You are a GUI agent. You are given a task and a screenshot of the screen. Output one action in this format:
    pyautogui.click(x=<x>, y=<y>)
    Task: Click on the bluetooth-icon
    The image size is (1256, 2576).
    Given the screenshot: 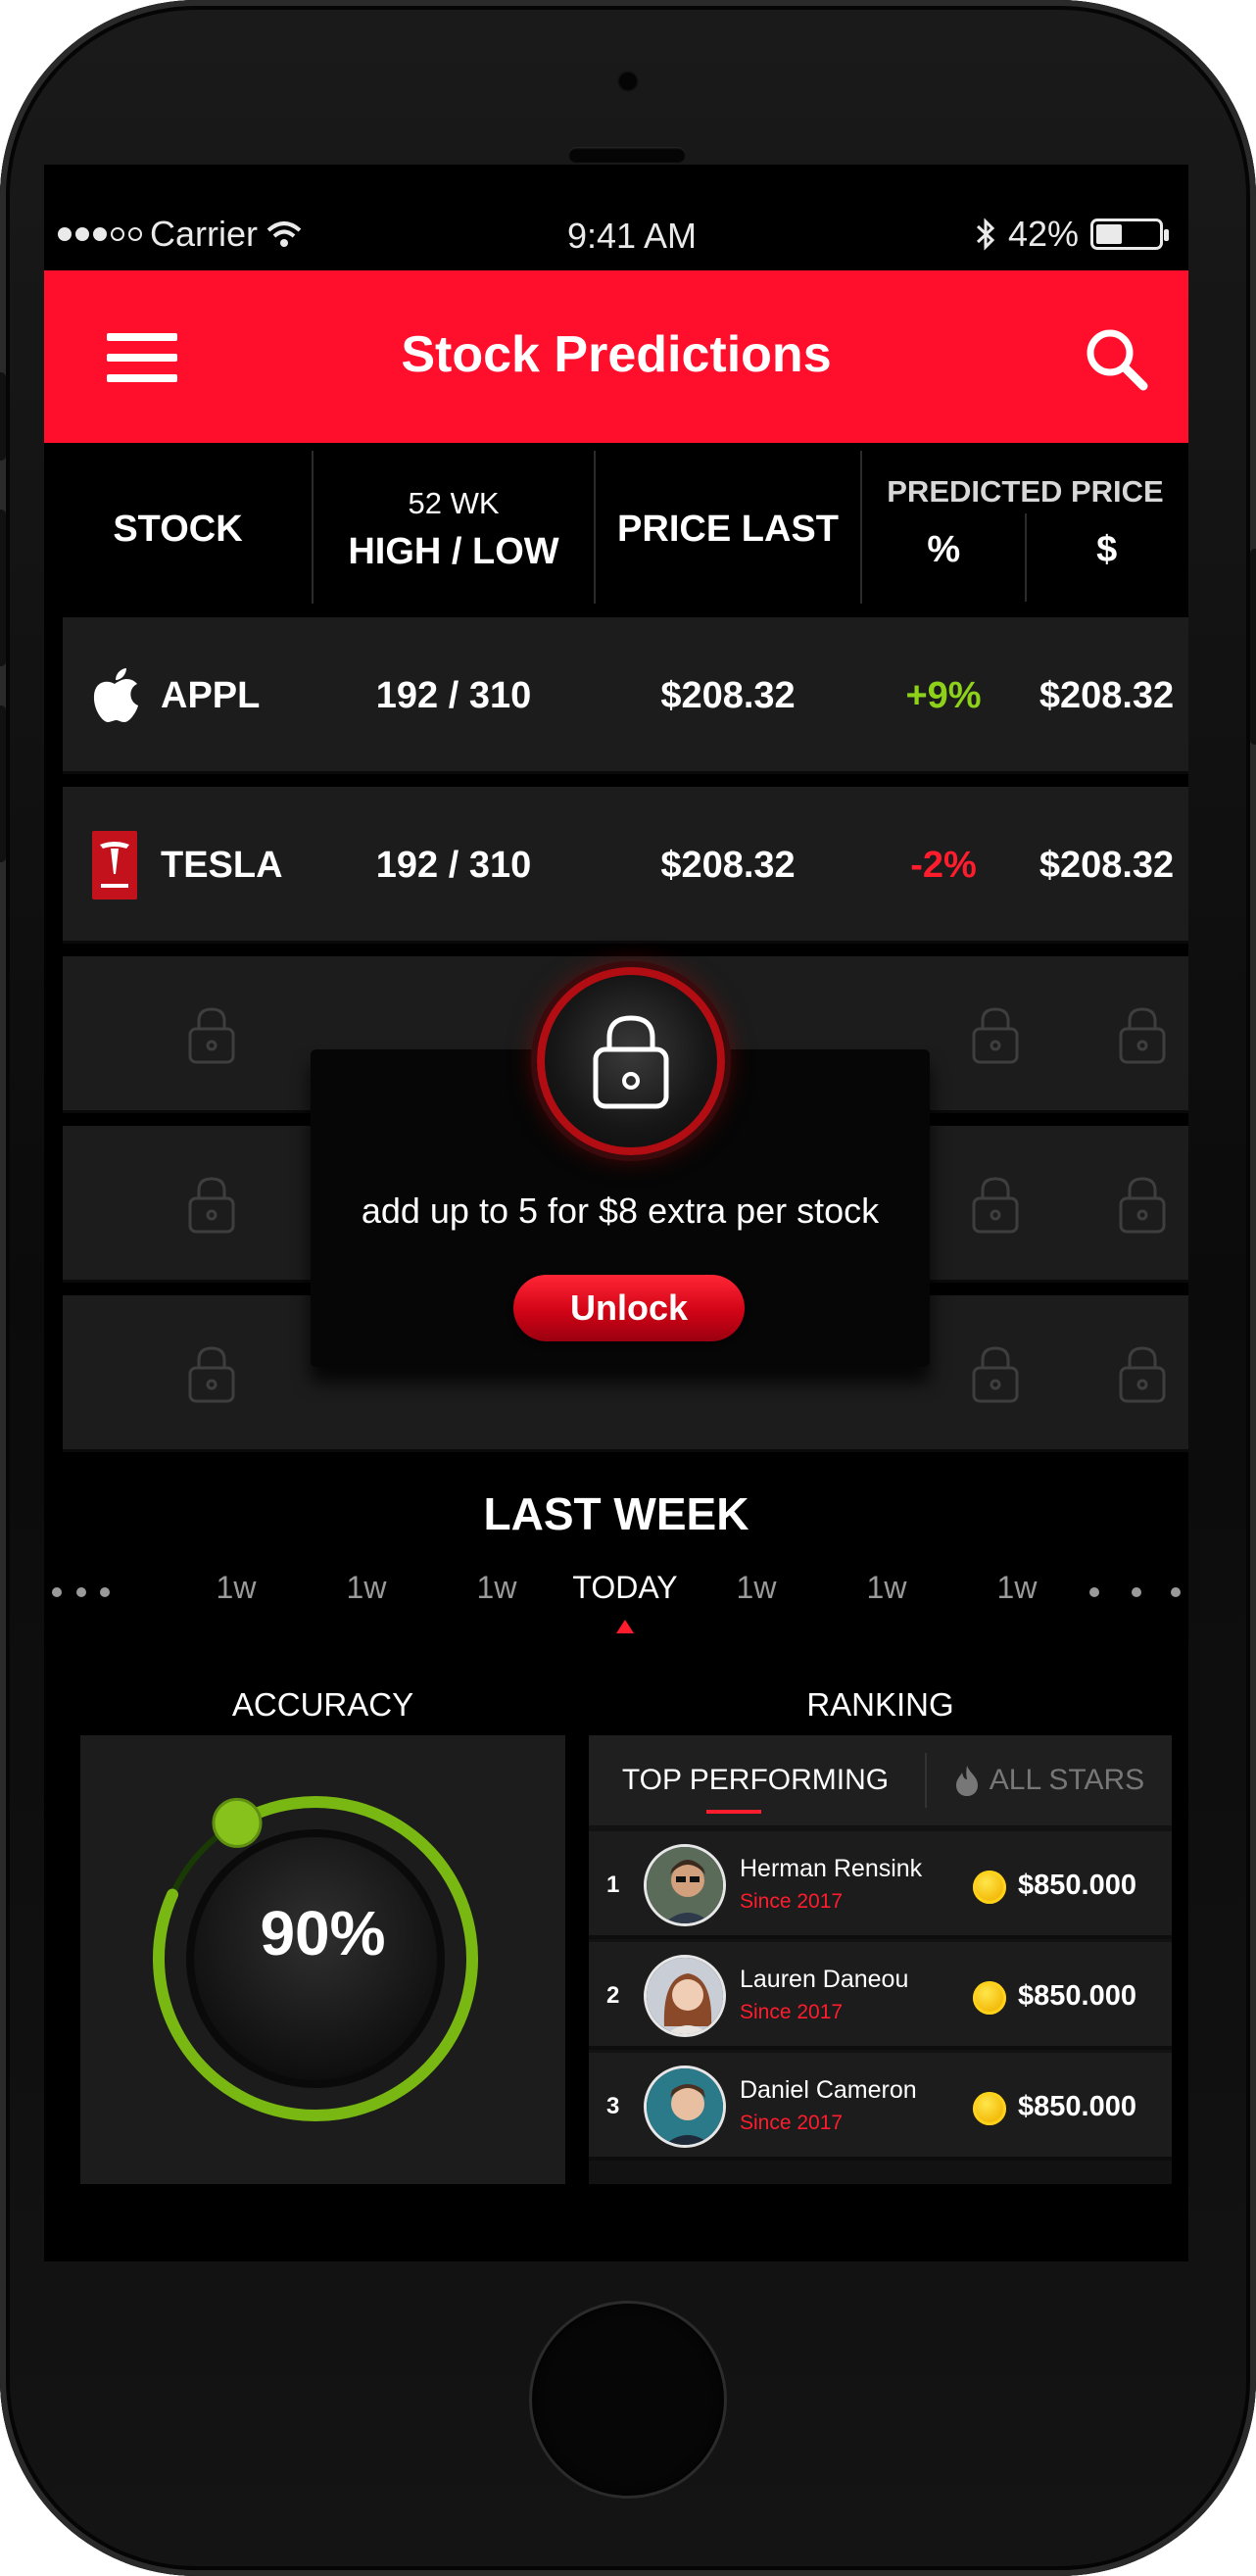 What is the action you would take?
    pyautogui.click(x=985, y=234)
    